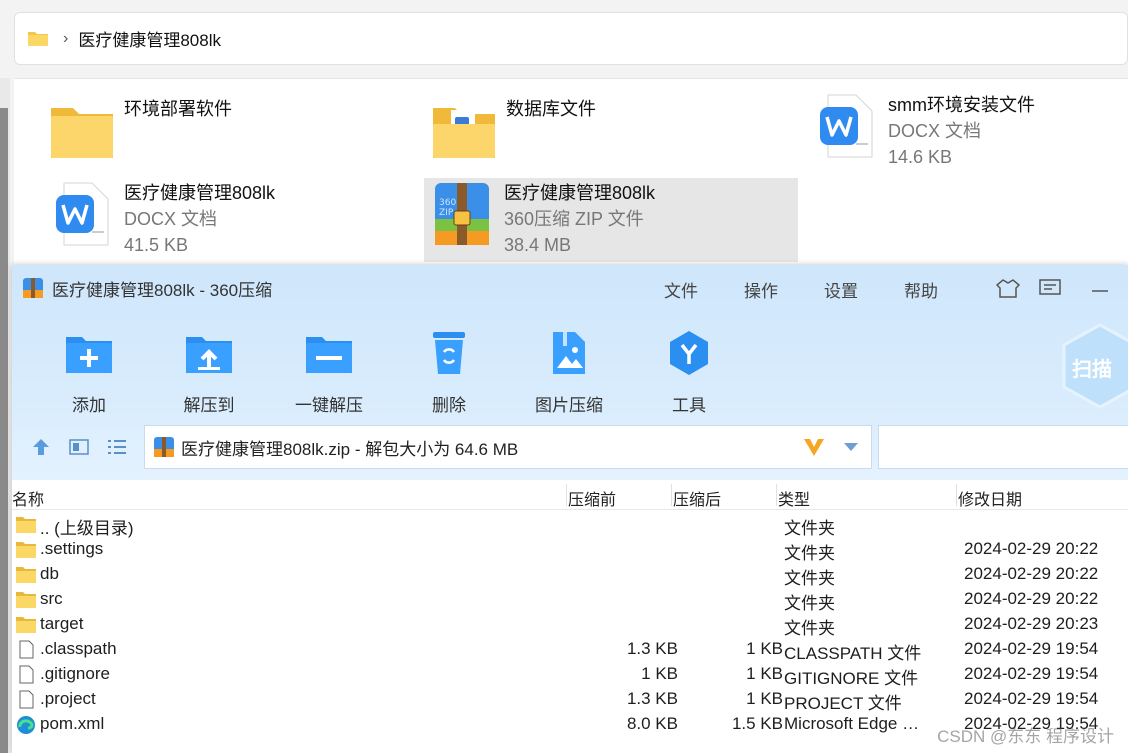 The width and height of the screenshot is (1128, 753). Describe the element at coordinates (164, 447) in the screenshot. I see `zip-file-icon` at that location.